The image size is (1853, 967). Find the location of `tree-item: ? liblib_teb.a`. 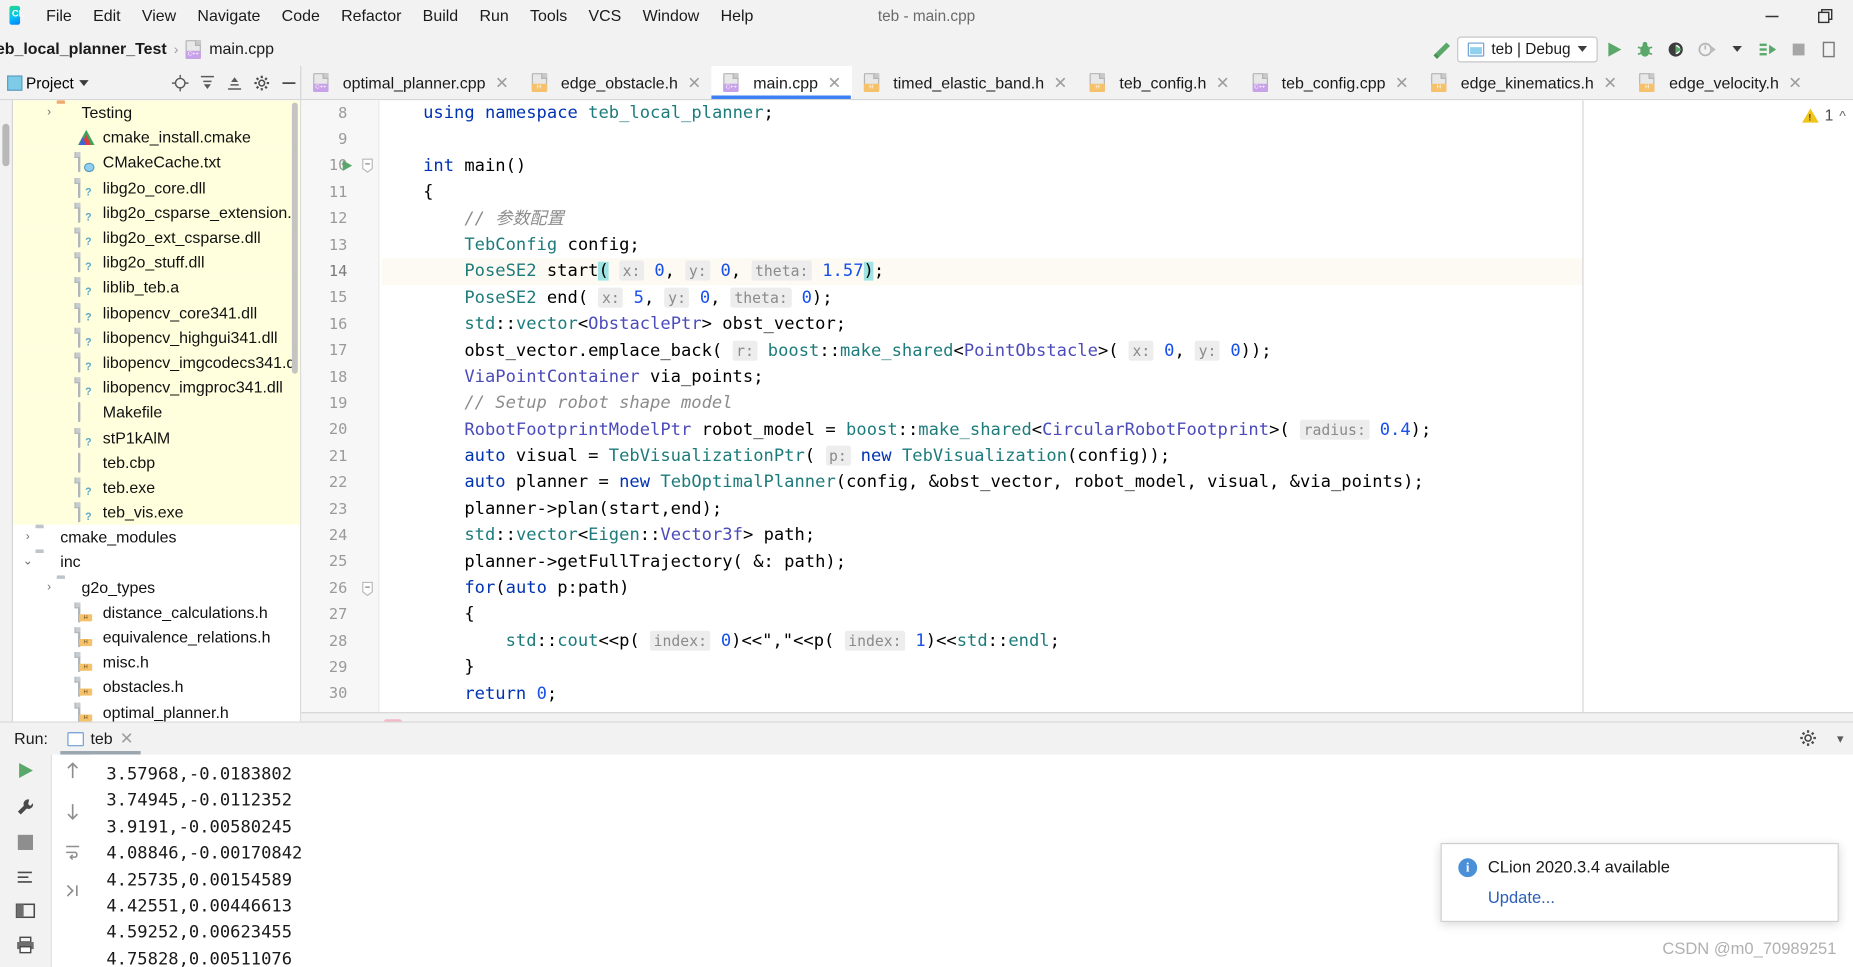

tree-item: ? liblib_teb.a is located at coordinates (156, 288).